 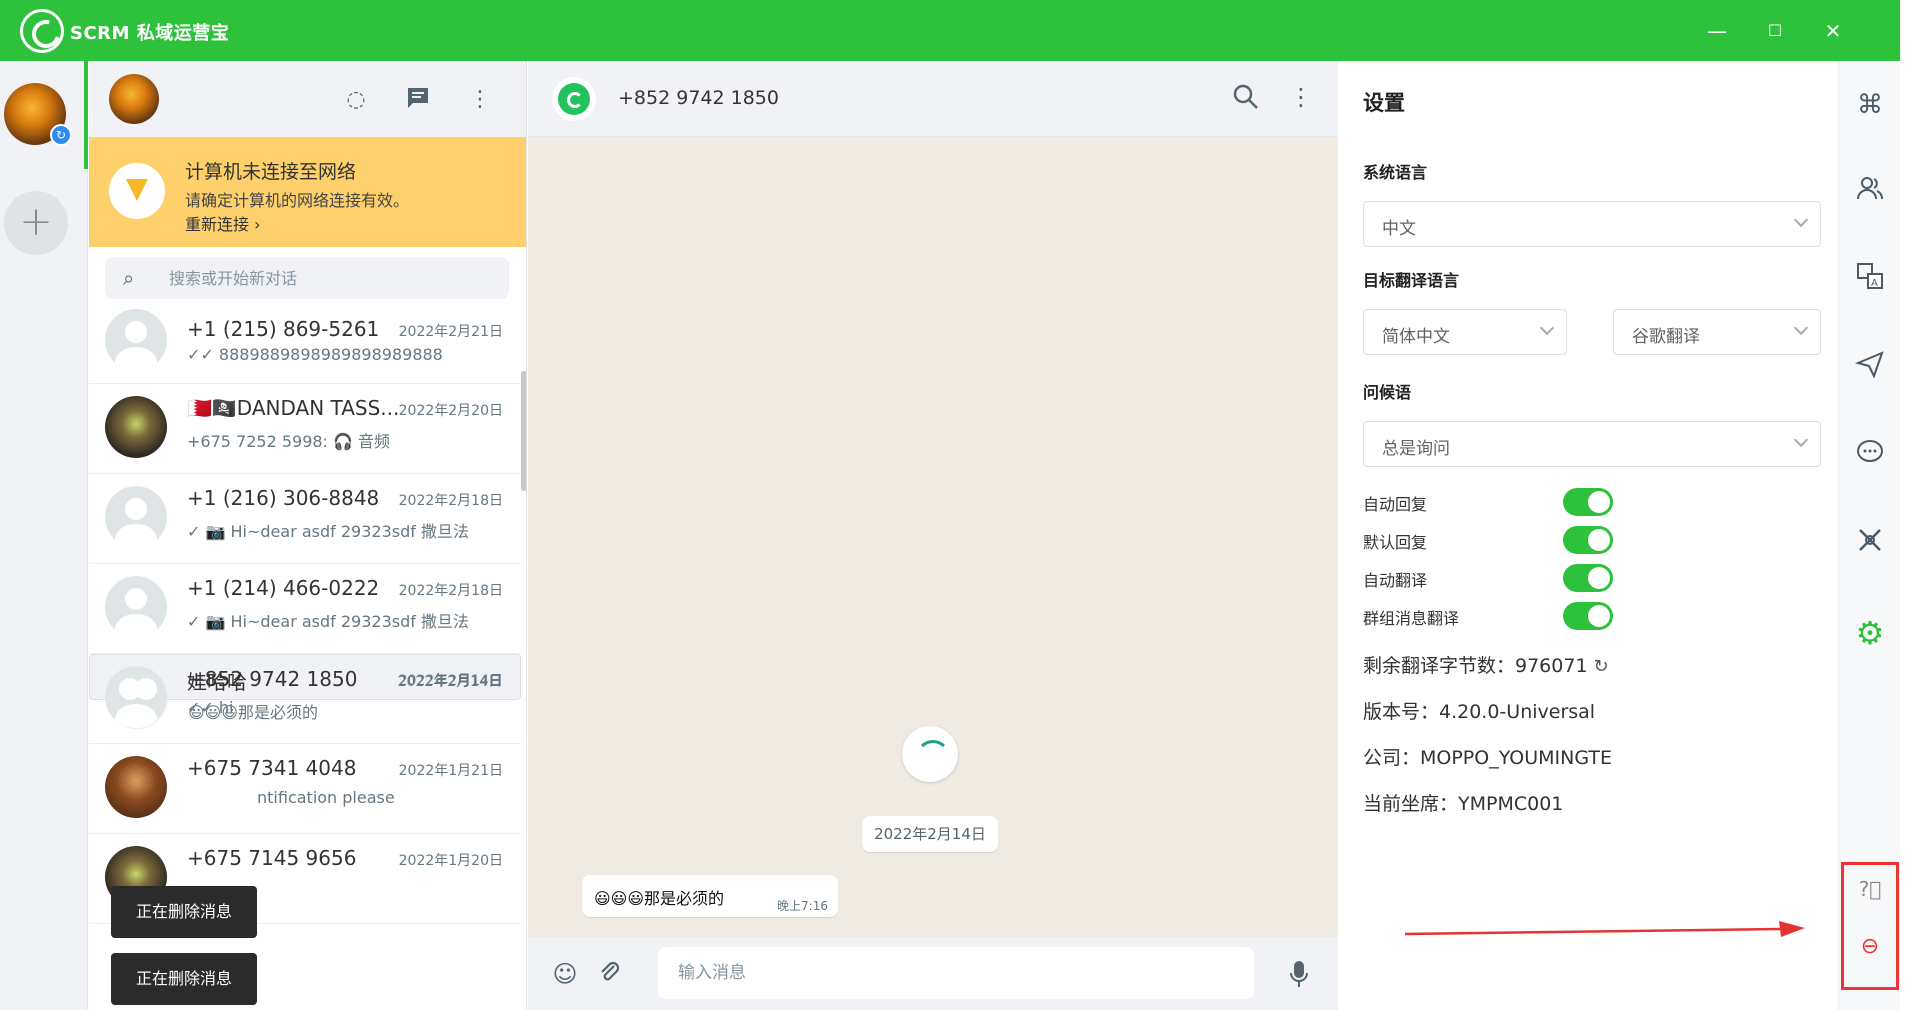 What do you see at coordinates (1717, 332) in the screenshot?
I see `translator-select: 谷歌翻译` at bounding box center [1717, 332].